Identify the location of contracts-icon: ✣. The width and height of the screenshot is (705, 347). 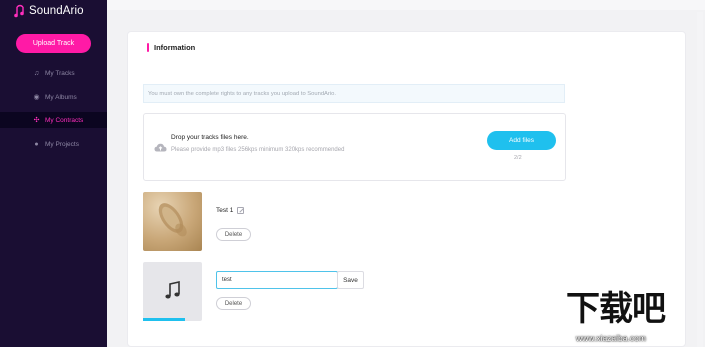
(36, 120).